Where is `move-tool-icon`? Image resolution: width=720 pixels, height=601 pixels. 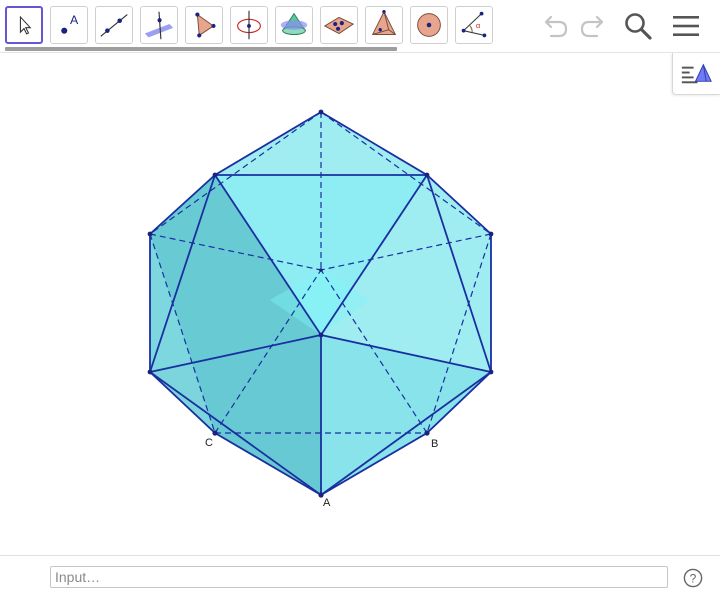
move-tool-icon is located at coordinates (25, 25).